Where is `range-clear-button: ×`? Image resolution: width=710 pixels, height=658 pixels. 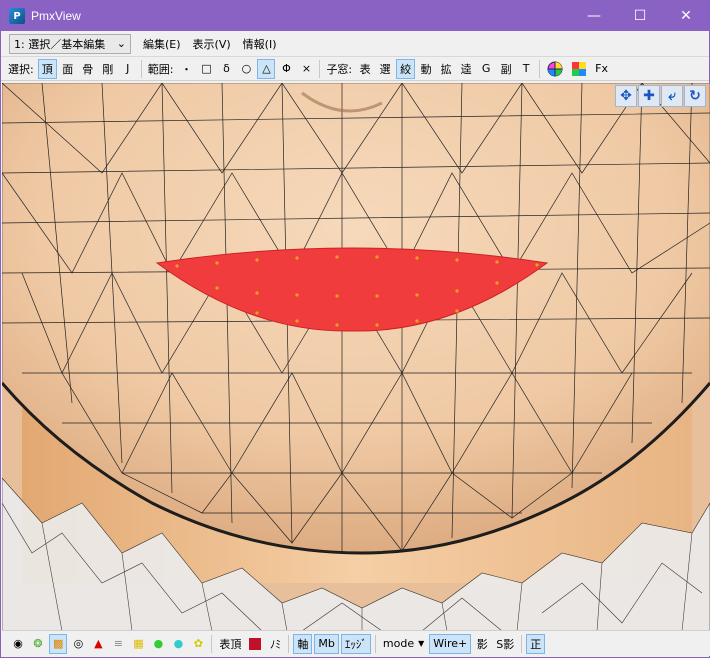
range-clear-button: × is located at coordinates (306, 69).